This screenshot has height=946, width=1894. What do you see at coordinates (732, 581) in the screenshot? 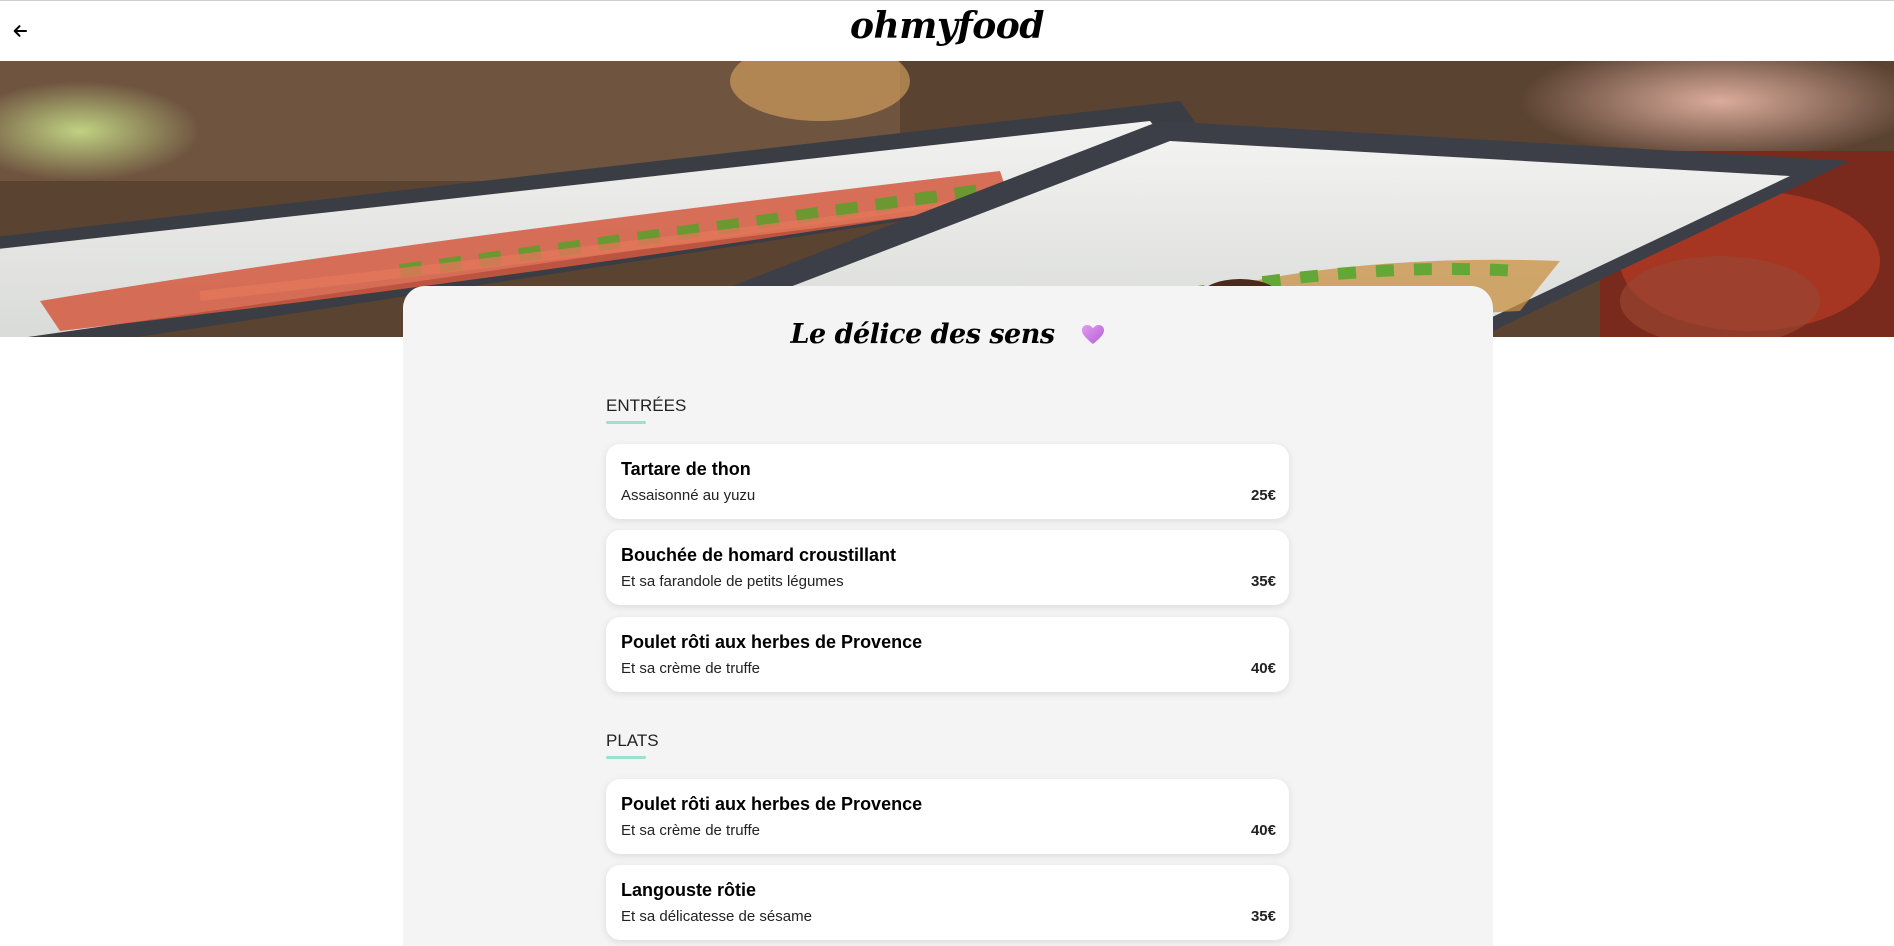
I see `dish-description: Et sa farandole de petits légumes` at bounding box center [732, 581].